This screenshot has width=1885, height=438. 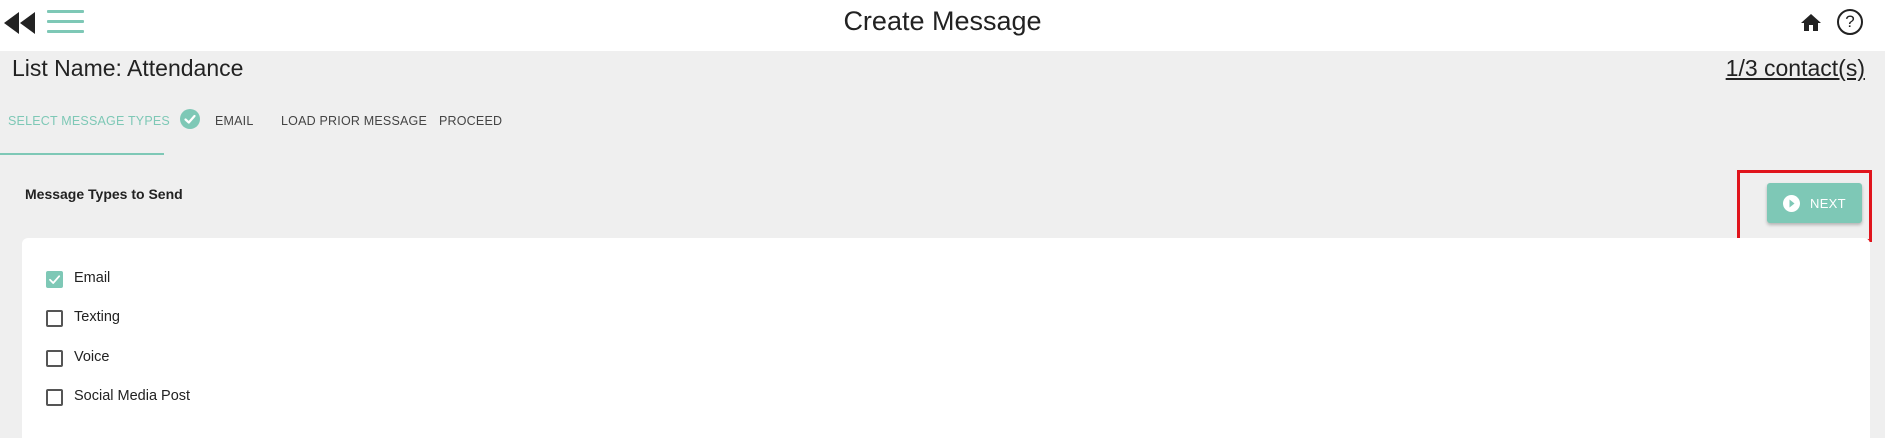 I want to click on tab-select-message-types: SELECT MESSAGE TYPES, so click(x=89, y=121).